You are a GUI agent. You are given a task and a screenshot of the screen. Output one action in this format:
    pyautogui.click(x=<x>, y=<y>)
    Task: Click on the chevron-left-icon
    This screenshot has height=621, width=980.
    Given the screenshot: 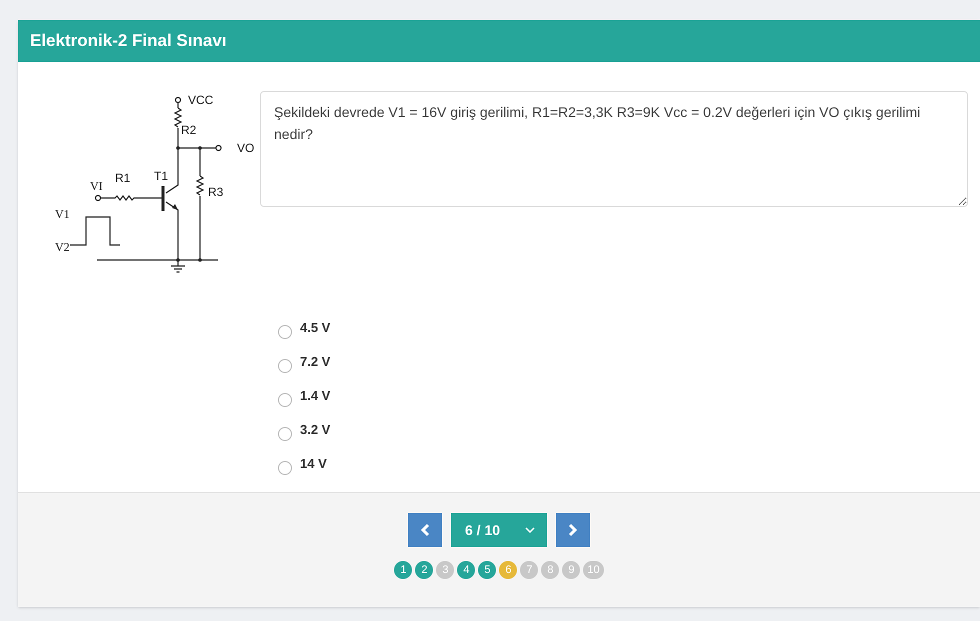 What is the action you would take?
    pyautogui.click(x=425, y=530)
    